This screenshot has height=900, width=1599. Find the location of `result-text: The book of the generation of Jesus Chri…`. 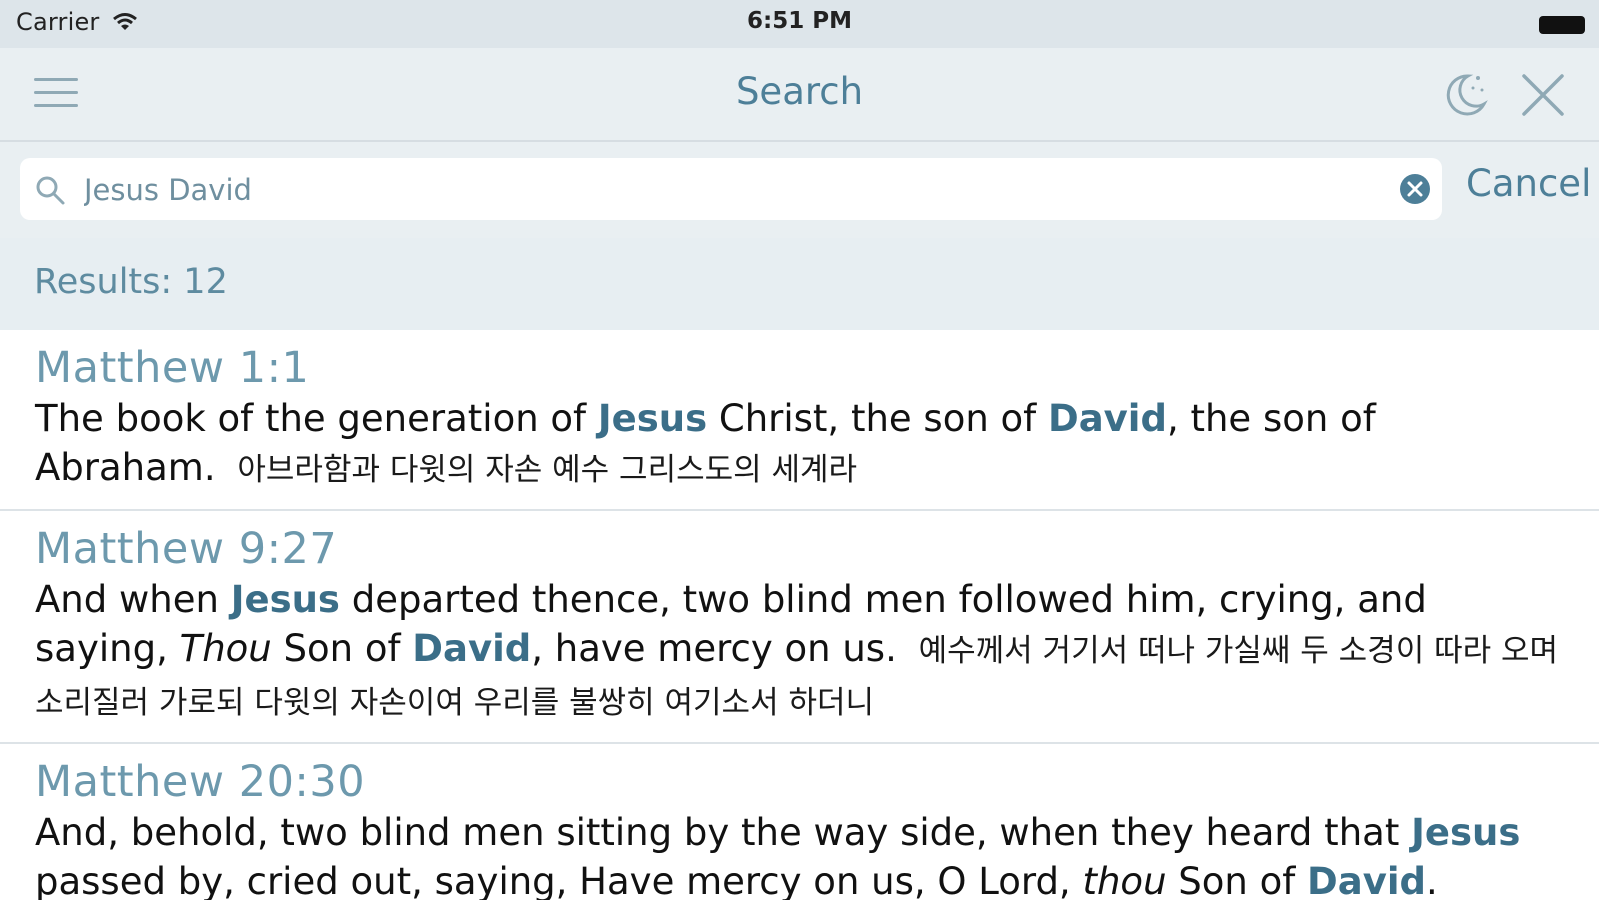

result-text: The book of the generation of Jesus Chri… is located at coordinates (797, 444).